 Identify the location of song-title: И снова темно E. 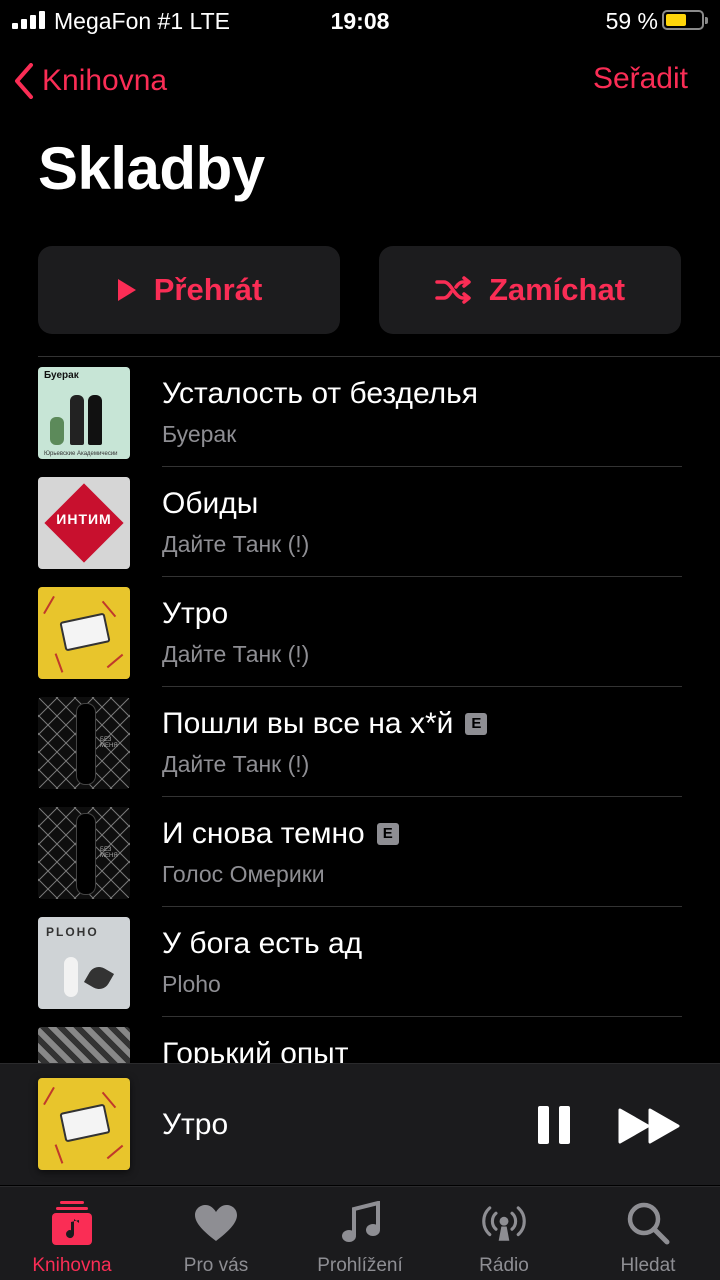
(280, 834).